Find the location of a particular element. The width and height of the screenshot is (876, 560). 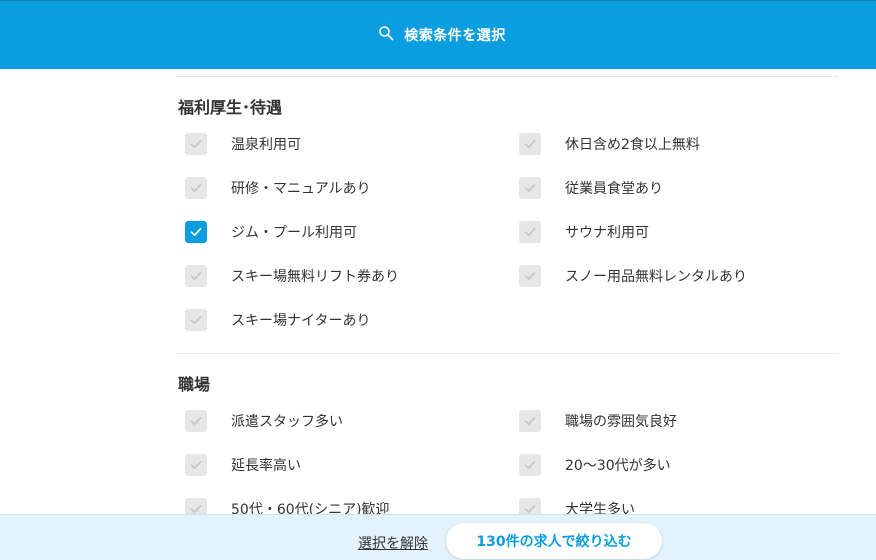

filter-option: 50代・60代(シニア)歓迎 is located at coordinates (287, 506).